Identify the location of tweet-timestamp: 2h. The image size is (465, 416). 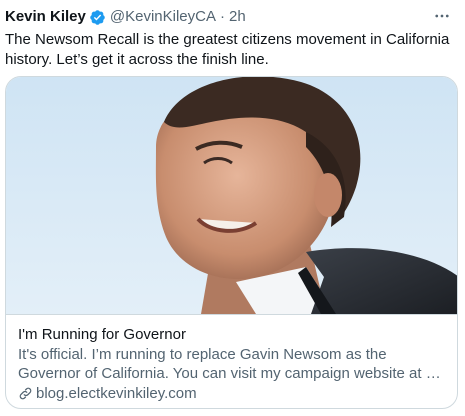
(237, 17).